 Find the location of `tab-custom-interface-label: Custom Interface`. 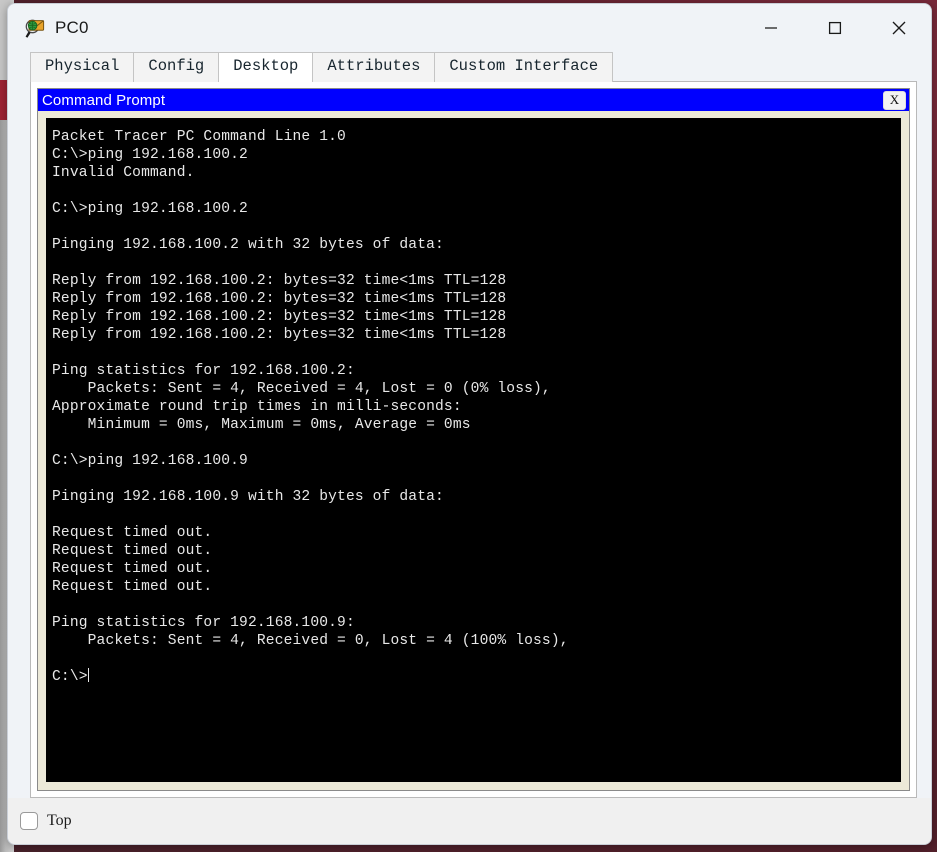

tab-custom-interface-label: Custom Interface is located at coordinates (524, 65).